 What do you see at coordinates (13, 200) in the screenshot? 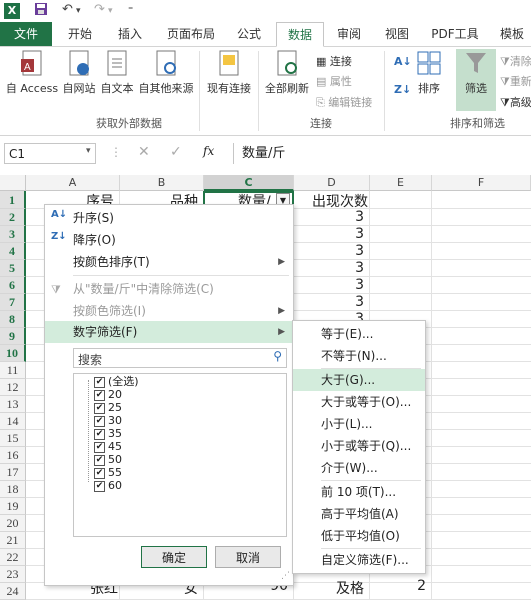
I see `row-header: 1` at bounding box center [13, 200].